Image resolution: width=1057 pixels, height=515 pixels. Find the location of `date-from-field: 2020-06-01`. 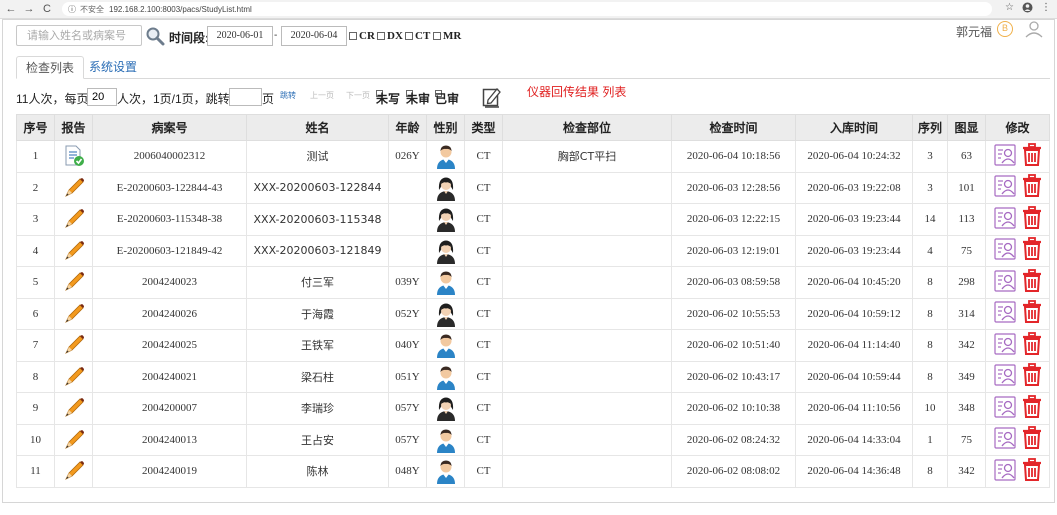

date-from-field: 2020-06-01 is located at coordinates (240, 36).